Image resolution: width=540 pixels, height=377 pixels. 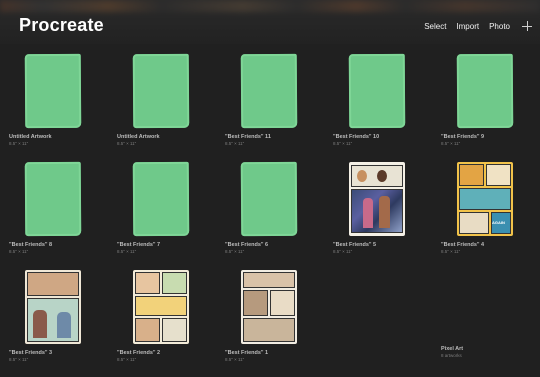 What do you see at coordinates (247, 245) in the screenshot?
I see `artwork-name: "Best Friends" 6` at bounding box center [247, 245].